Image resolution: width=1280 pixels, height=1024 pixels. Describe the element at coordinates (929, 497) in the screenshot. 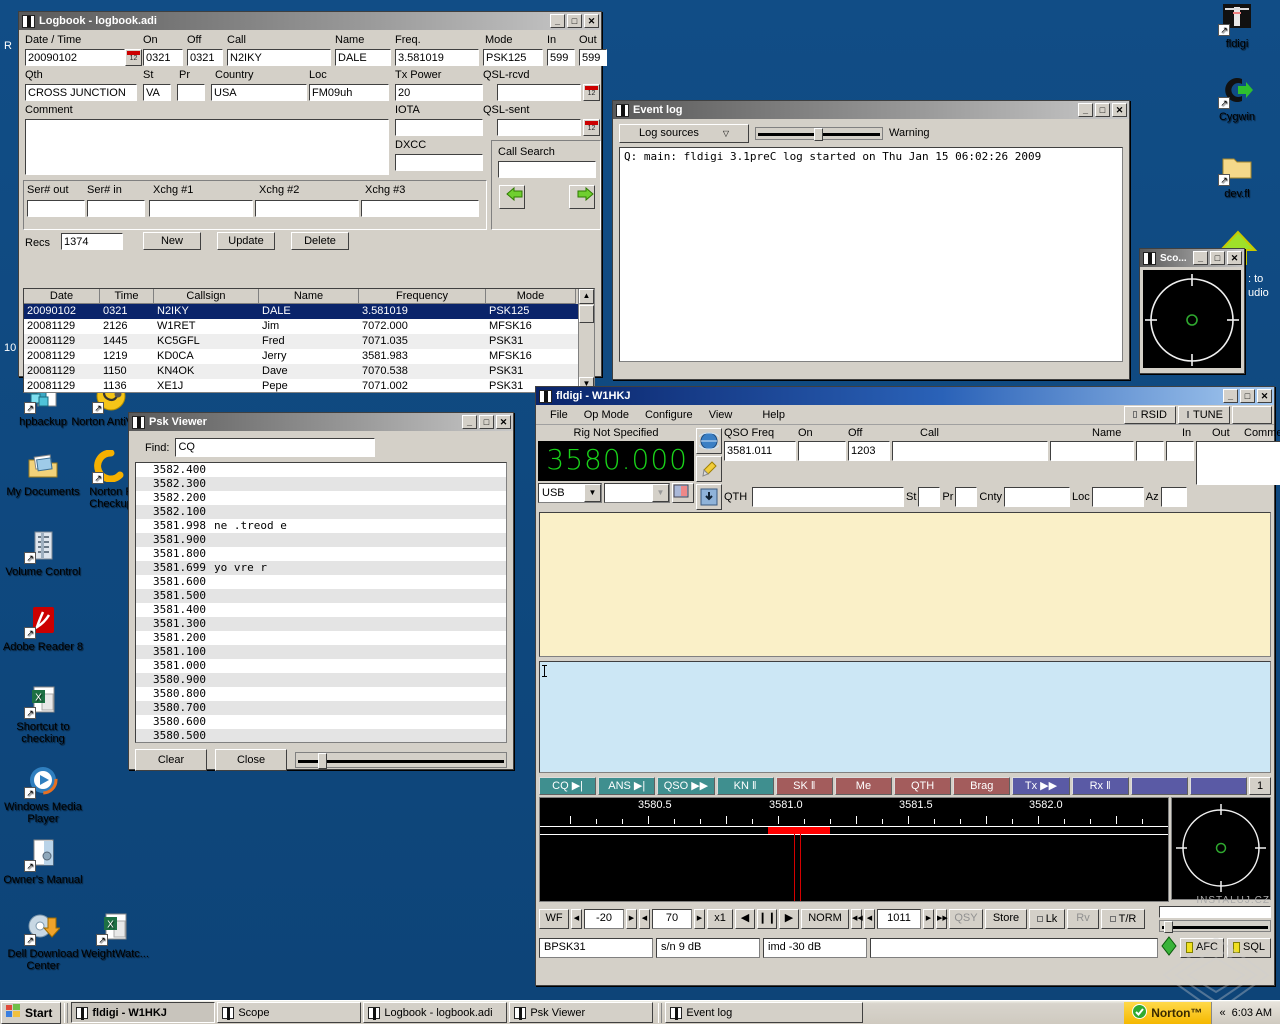

I see `qso-st-field` at that location.